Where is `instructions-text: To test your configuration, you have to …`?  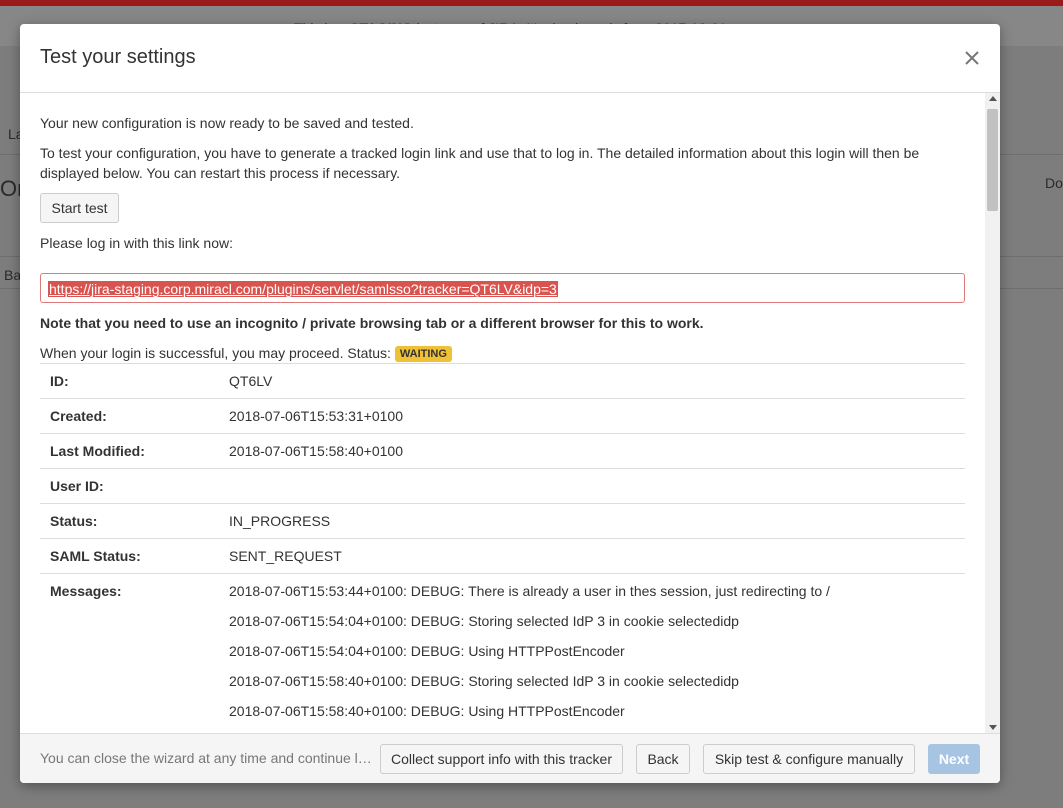 instructions-text: To test your configuration, you have to … is located at coordinates (480, 163).